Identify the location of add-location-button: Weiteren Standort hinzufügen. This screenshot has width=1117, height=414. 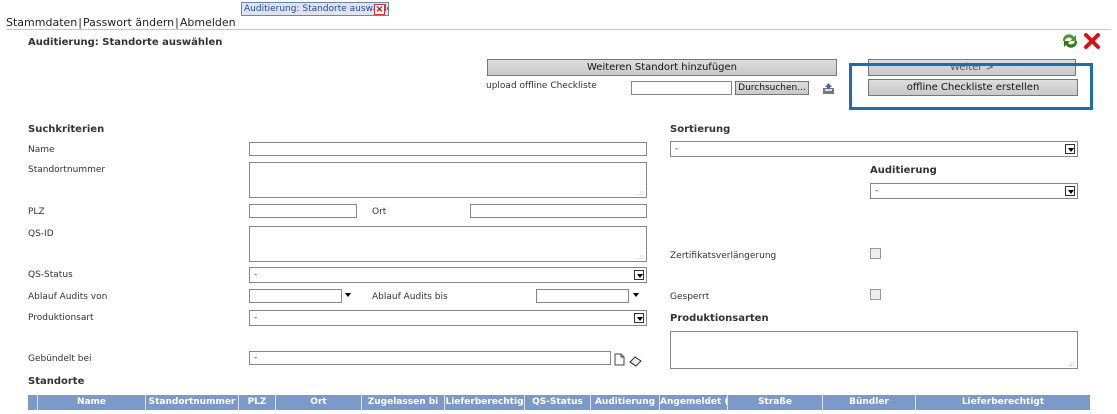
(662, 67).